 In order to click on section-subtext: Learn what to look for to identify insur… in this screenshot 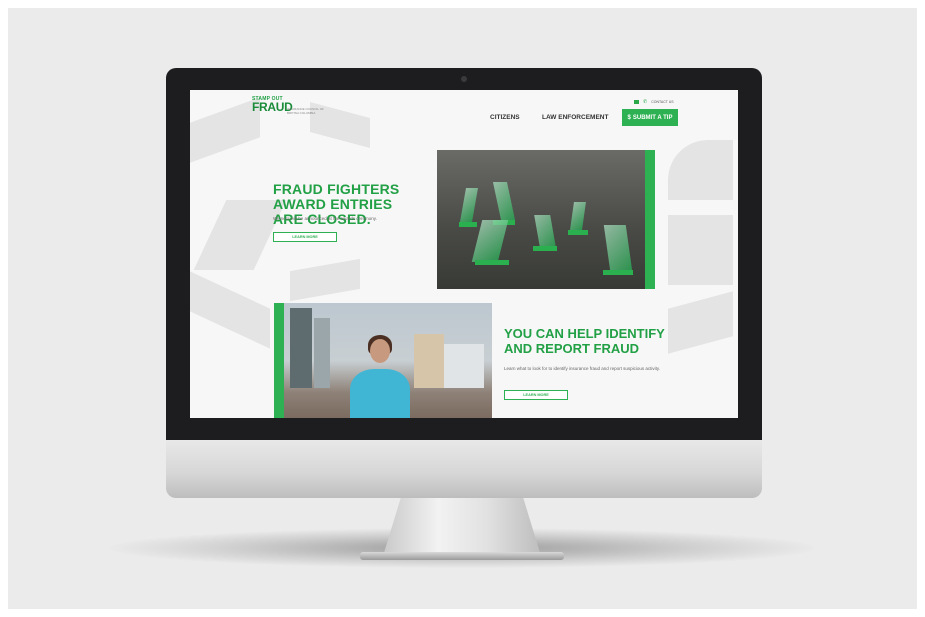, I will do `click(582, 368)`.